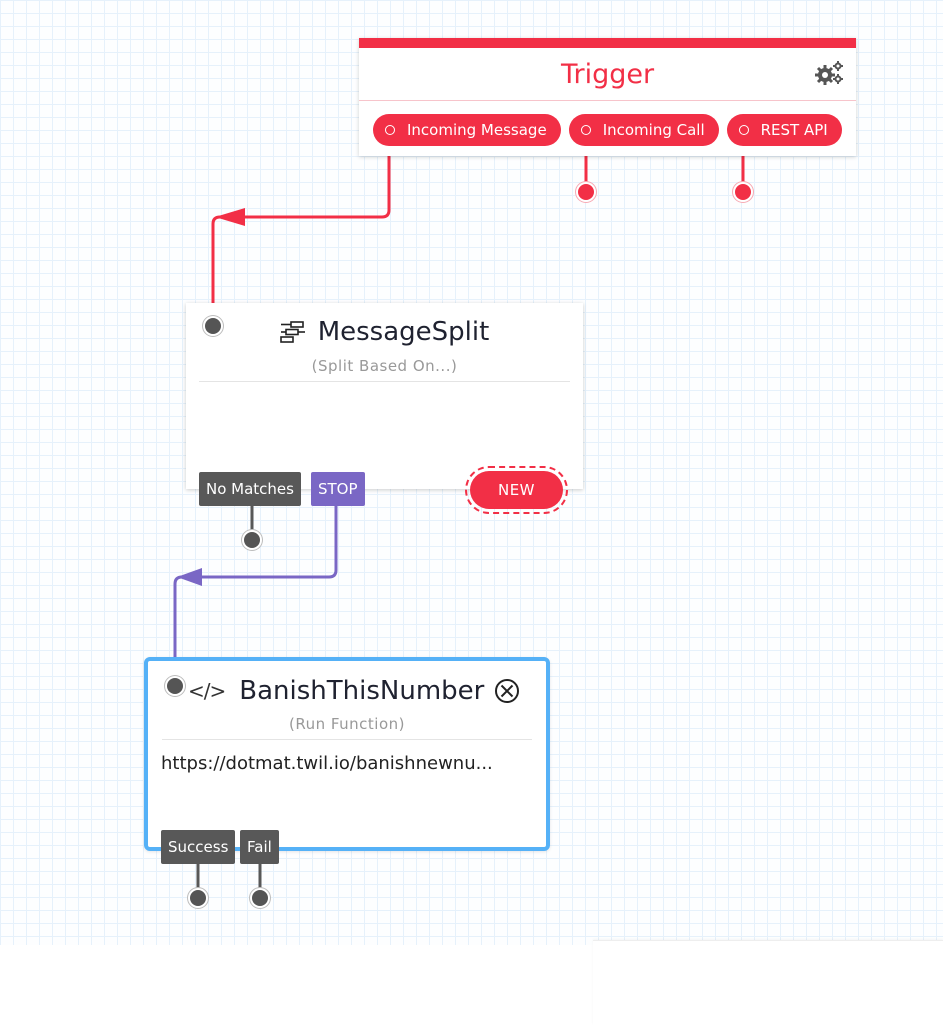 The height and width of the screenshot is (1025, 943). I want to click on transition-incoming-call: Incoming Call, so click(643, 130).